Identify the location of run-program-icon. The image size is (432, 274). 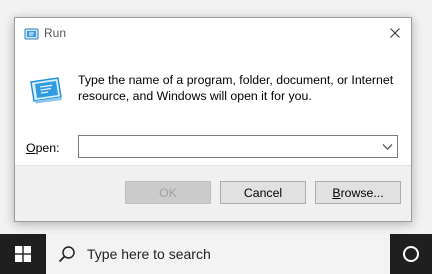
(46, 90).